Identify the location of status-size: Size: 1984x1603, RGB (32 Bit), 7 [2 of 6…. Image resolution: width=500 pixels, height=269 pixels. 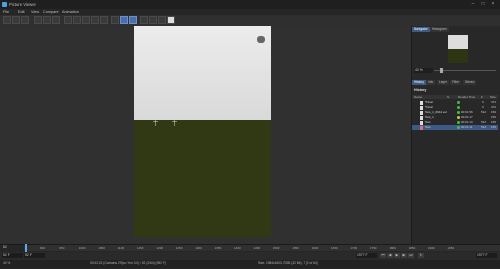
(288, 263).